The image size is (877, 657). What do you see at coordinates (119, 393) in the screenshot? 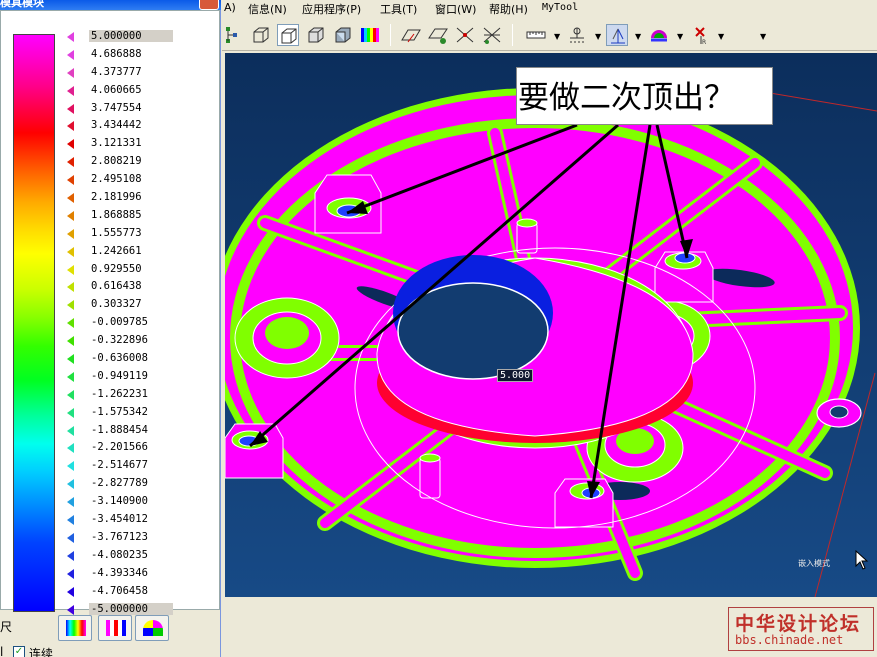
I see `scale-value: -1.262231` at bounding box center [119, 393].